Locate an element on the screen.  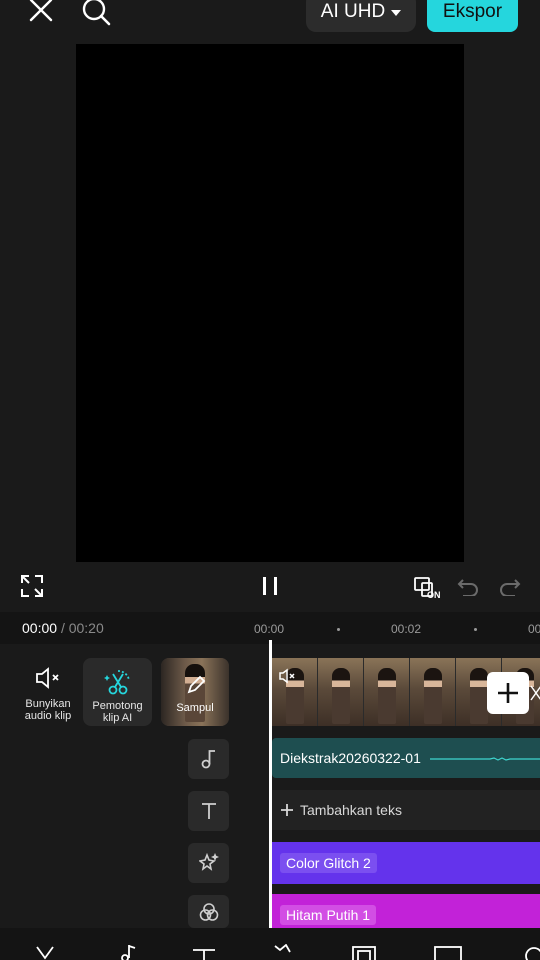
effects-track-button is located at coordinates (208, 863).